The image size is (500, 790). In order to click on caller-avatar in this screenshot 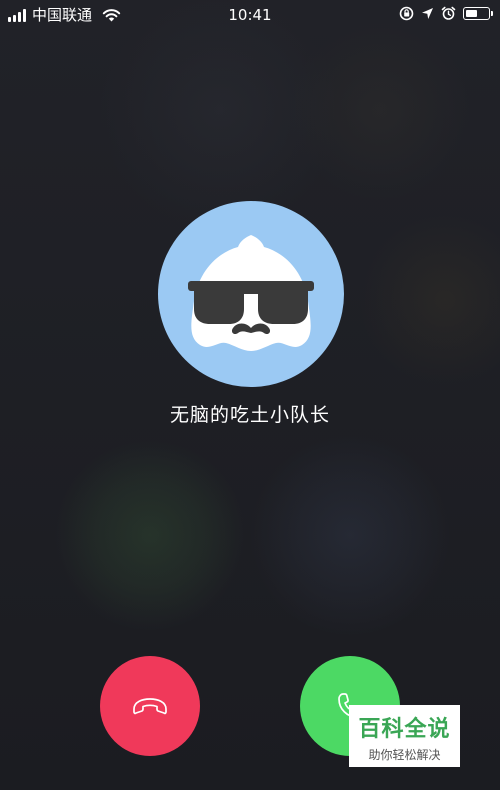, I will do `click(251, 294)`.